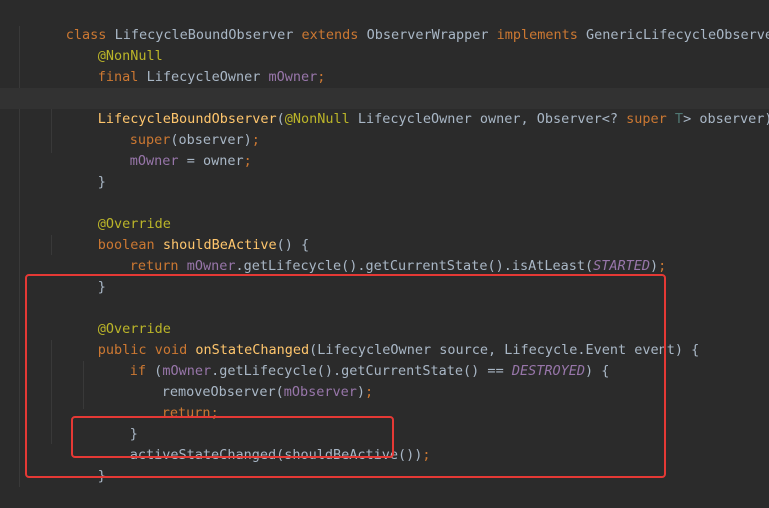  I want to click on keyword: final, so click(118, 77).